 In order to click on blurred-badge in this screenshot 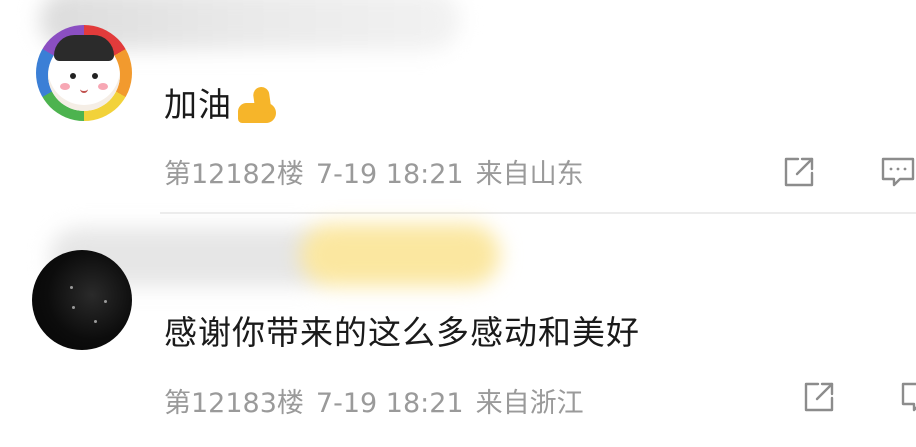, I will do `click(400, 255)`.